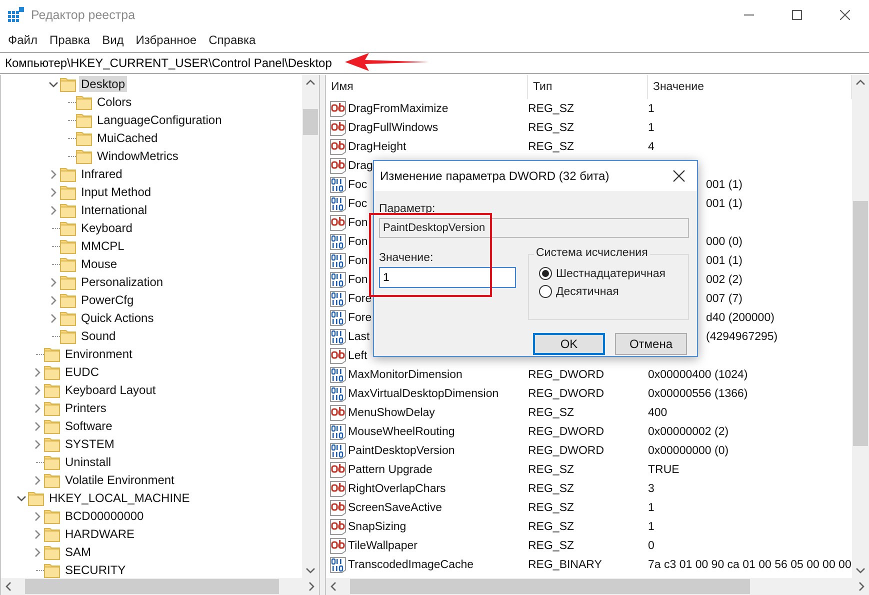 This screenshot has width=869, height=595. Describe the element at coordinates (391, 412) in the screenshot. I see `value-name: MenuShowDelay` at that location.